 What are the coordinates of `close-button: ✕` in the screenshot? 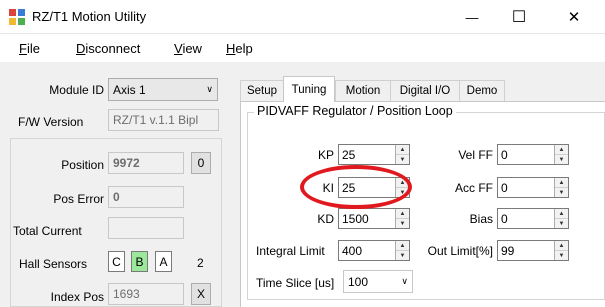 It's located at (574, 17).